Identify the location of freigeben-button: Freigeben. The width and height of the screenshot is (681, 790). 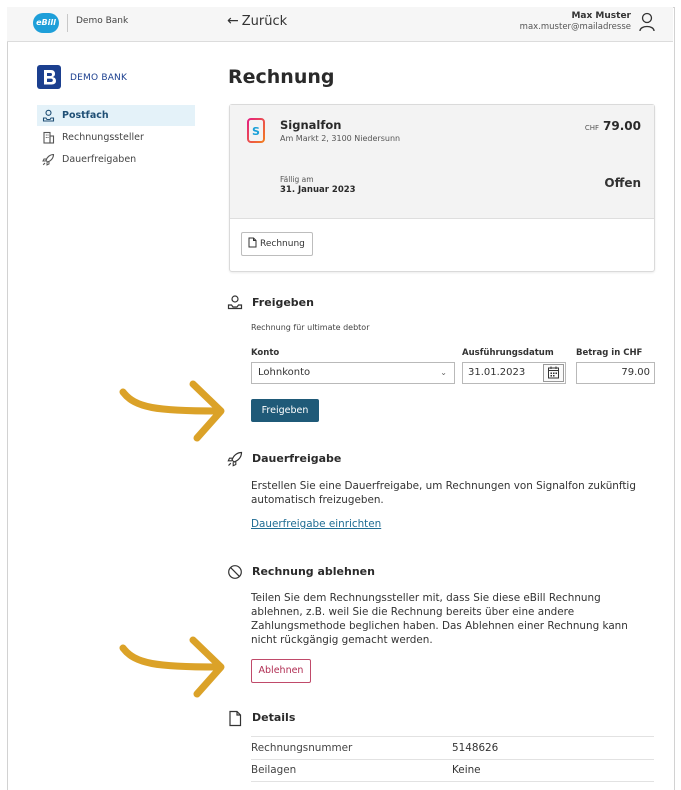
(285, 410).